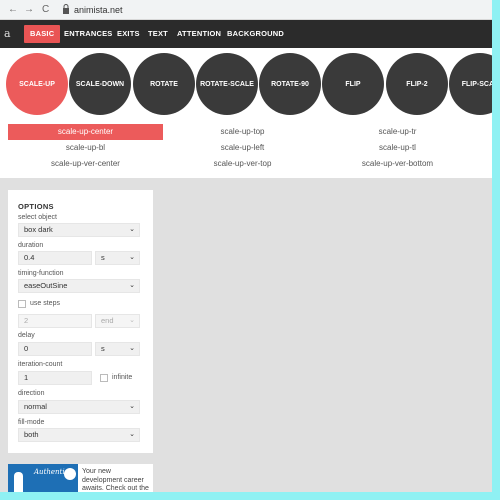 This screenshot has height=500, width=500. Describe the element at coordinates (242, 132) in the screenshot. I see `variant-scale-up-top: scale-up-top` at that location.